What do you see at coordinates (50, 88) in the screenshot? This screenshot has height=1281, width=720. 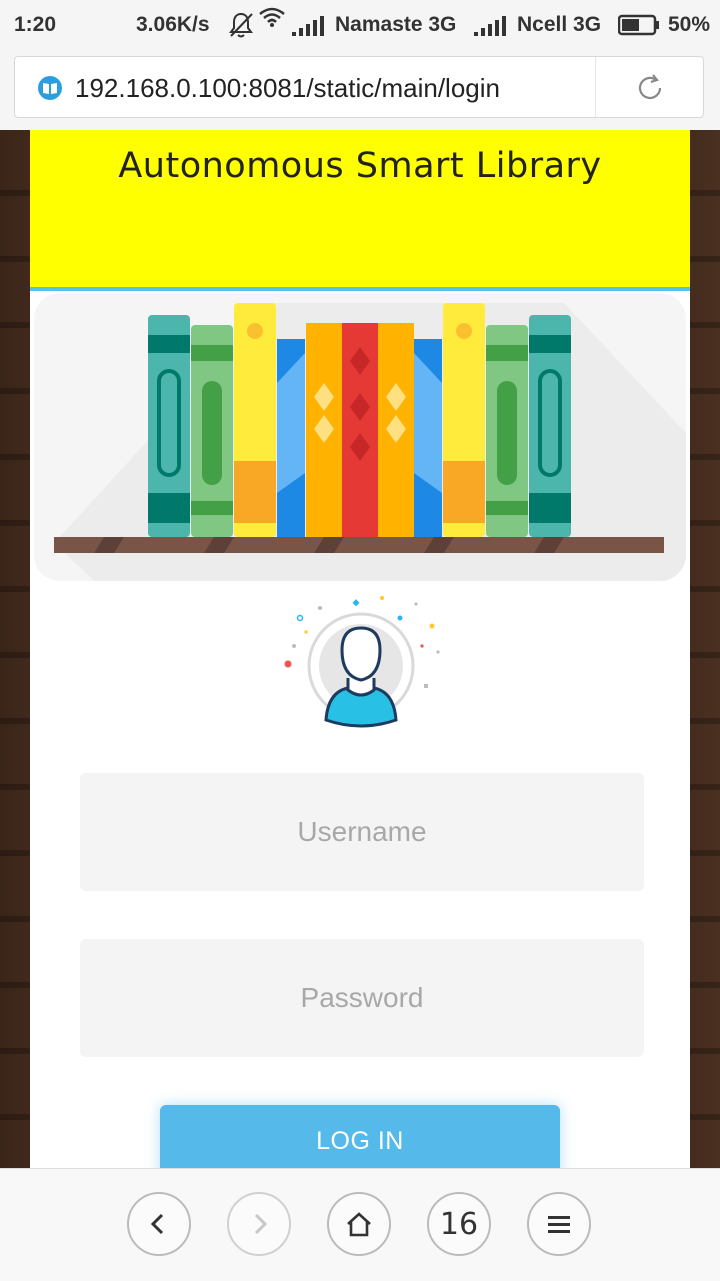 I see `site-book-icon` at bounding box center [50, 88].